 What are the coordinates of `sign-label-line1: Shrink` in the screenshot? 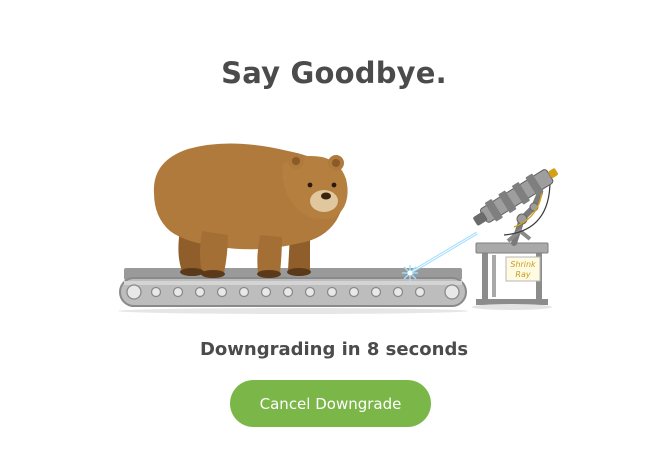 It's located at (523, 264).